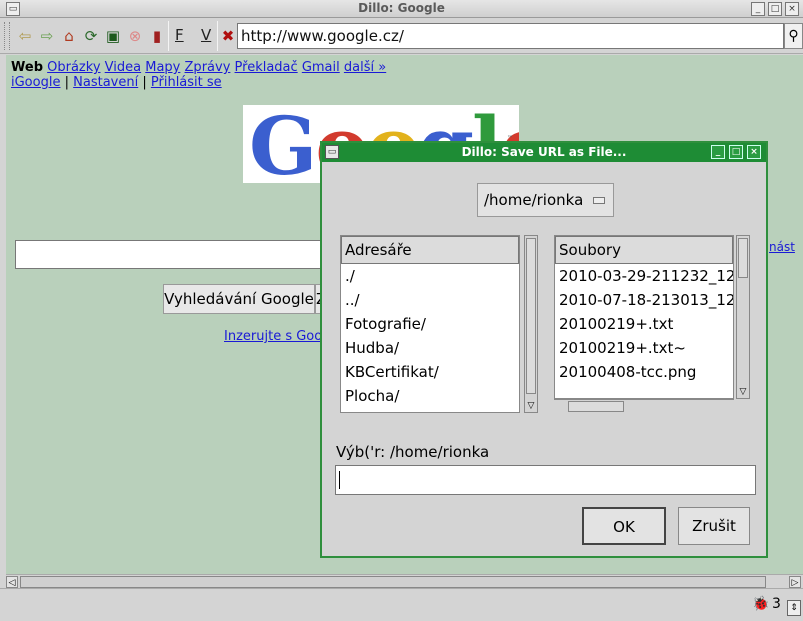 The height and width of the screenshot is (621, 803). What do you see at coordinates (162, 67) in the screenshot?
I see `nav-link-maps: Mapy` at bounding box center [162, 67].